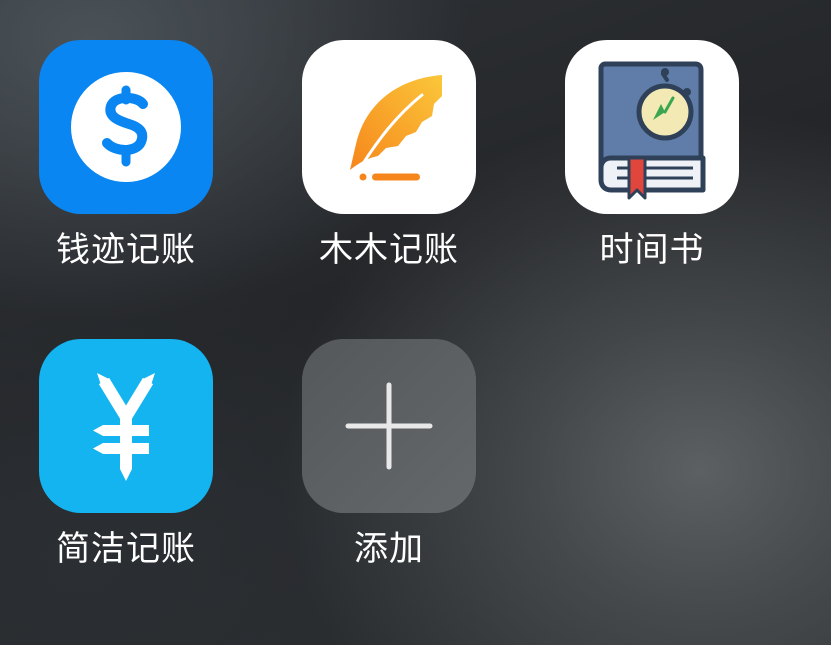  I want to click on plus-icon, so click(389, 426).